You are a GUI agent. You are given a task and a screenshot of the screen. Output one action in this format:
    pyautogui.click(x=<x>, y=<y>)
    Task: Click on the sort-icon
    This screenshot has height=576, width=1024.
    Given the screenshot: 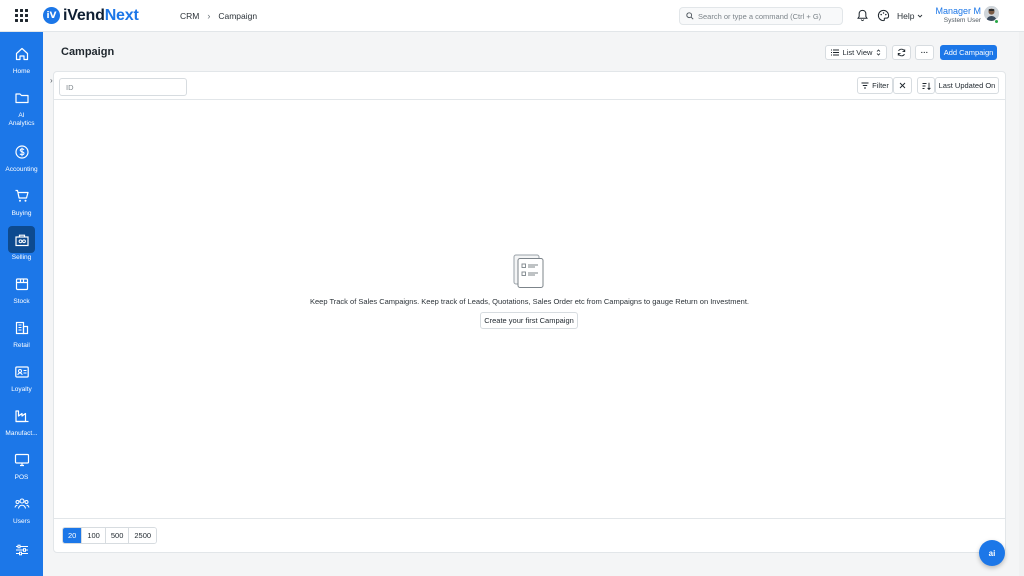 What is the action you would take?
    pyautogui.click(x=926, y=86)
    